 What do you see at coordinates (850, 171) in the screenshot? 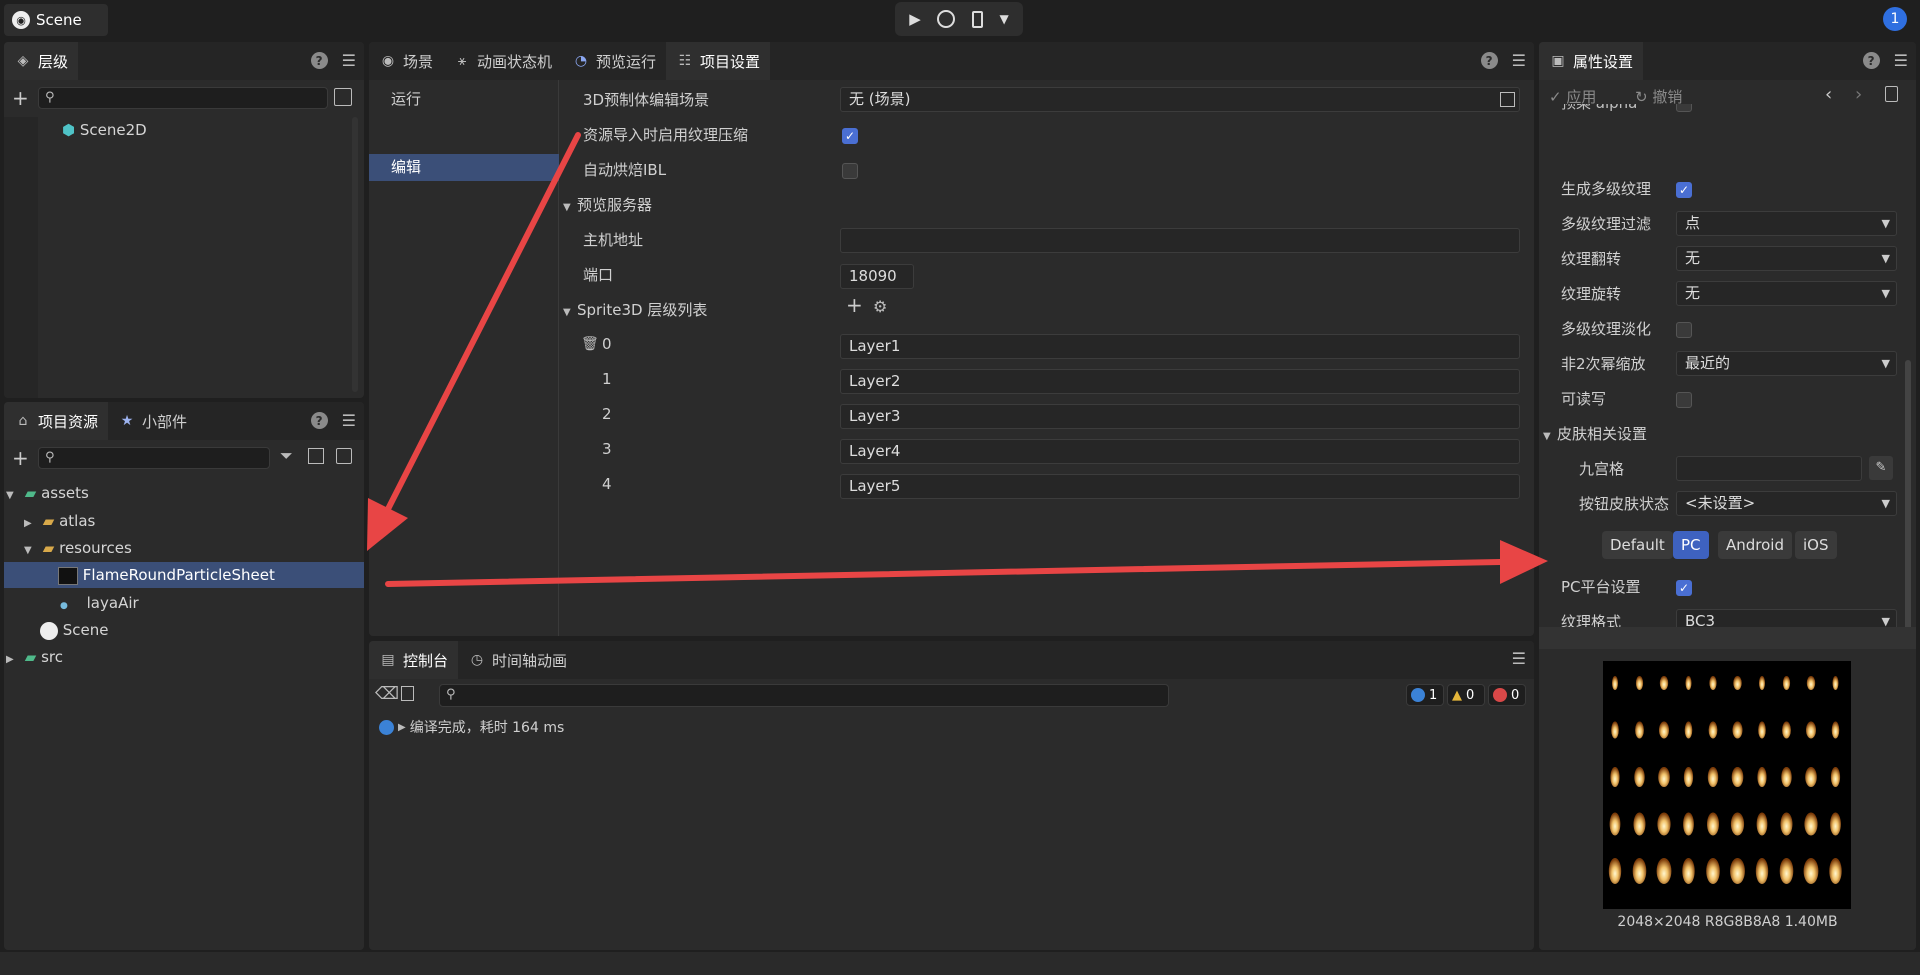
I see `ibl-checkbox` at bounding box center [850, 171].